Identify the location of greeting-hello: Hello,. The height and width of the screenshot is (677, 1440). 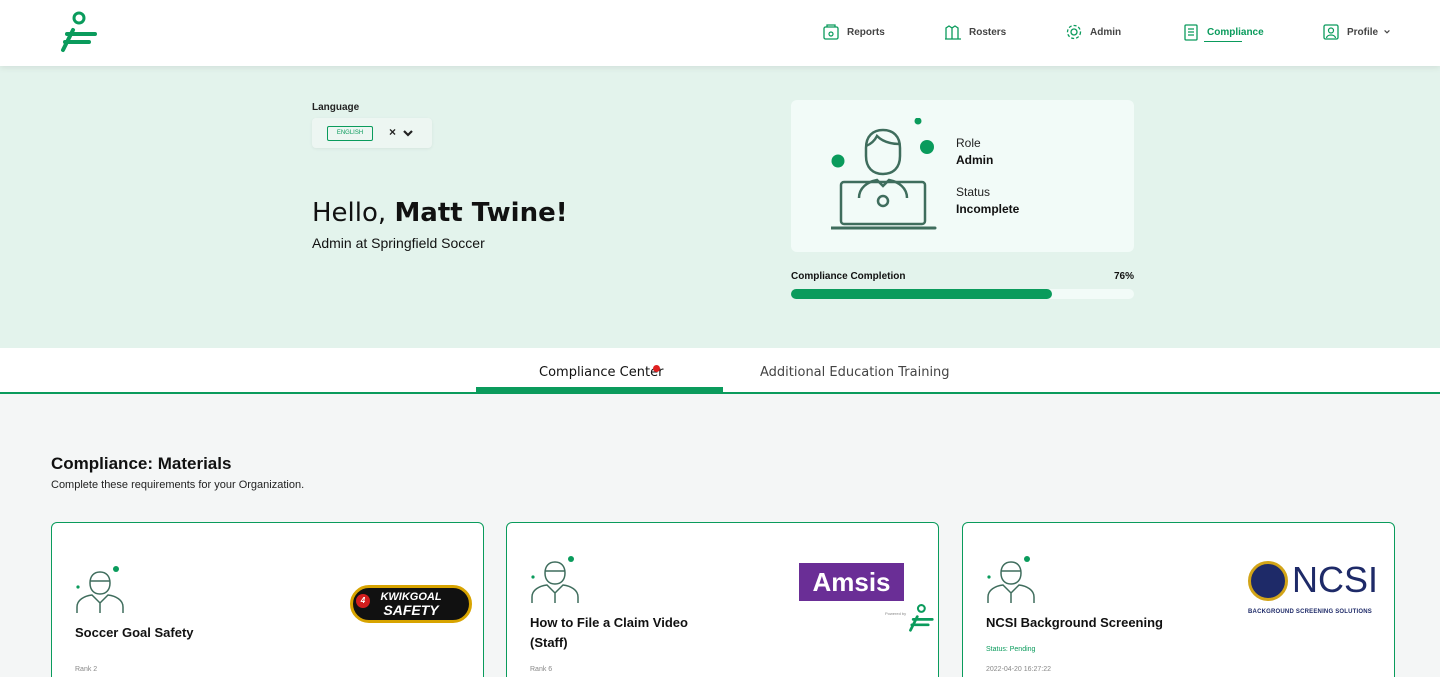
(353, 213).